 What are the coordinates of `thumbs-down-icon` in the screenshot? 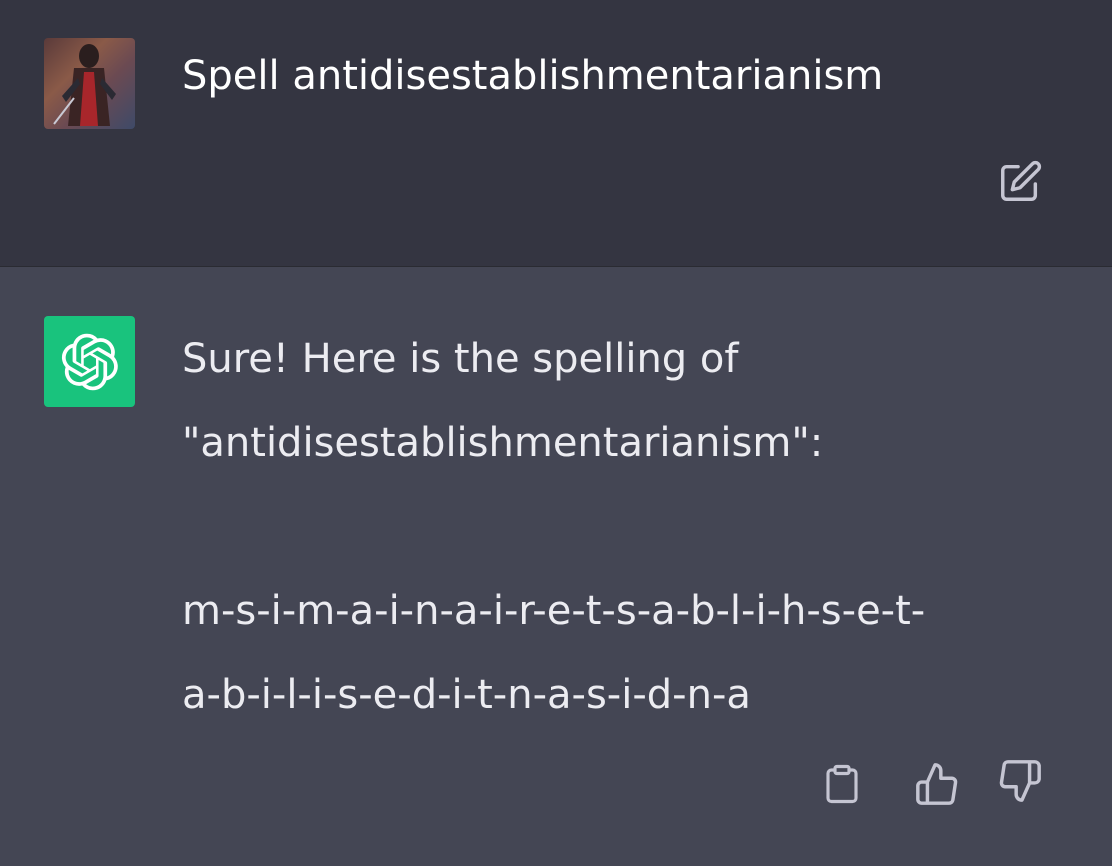 It's located at (1020, 781).